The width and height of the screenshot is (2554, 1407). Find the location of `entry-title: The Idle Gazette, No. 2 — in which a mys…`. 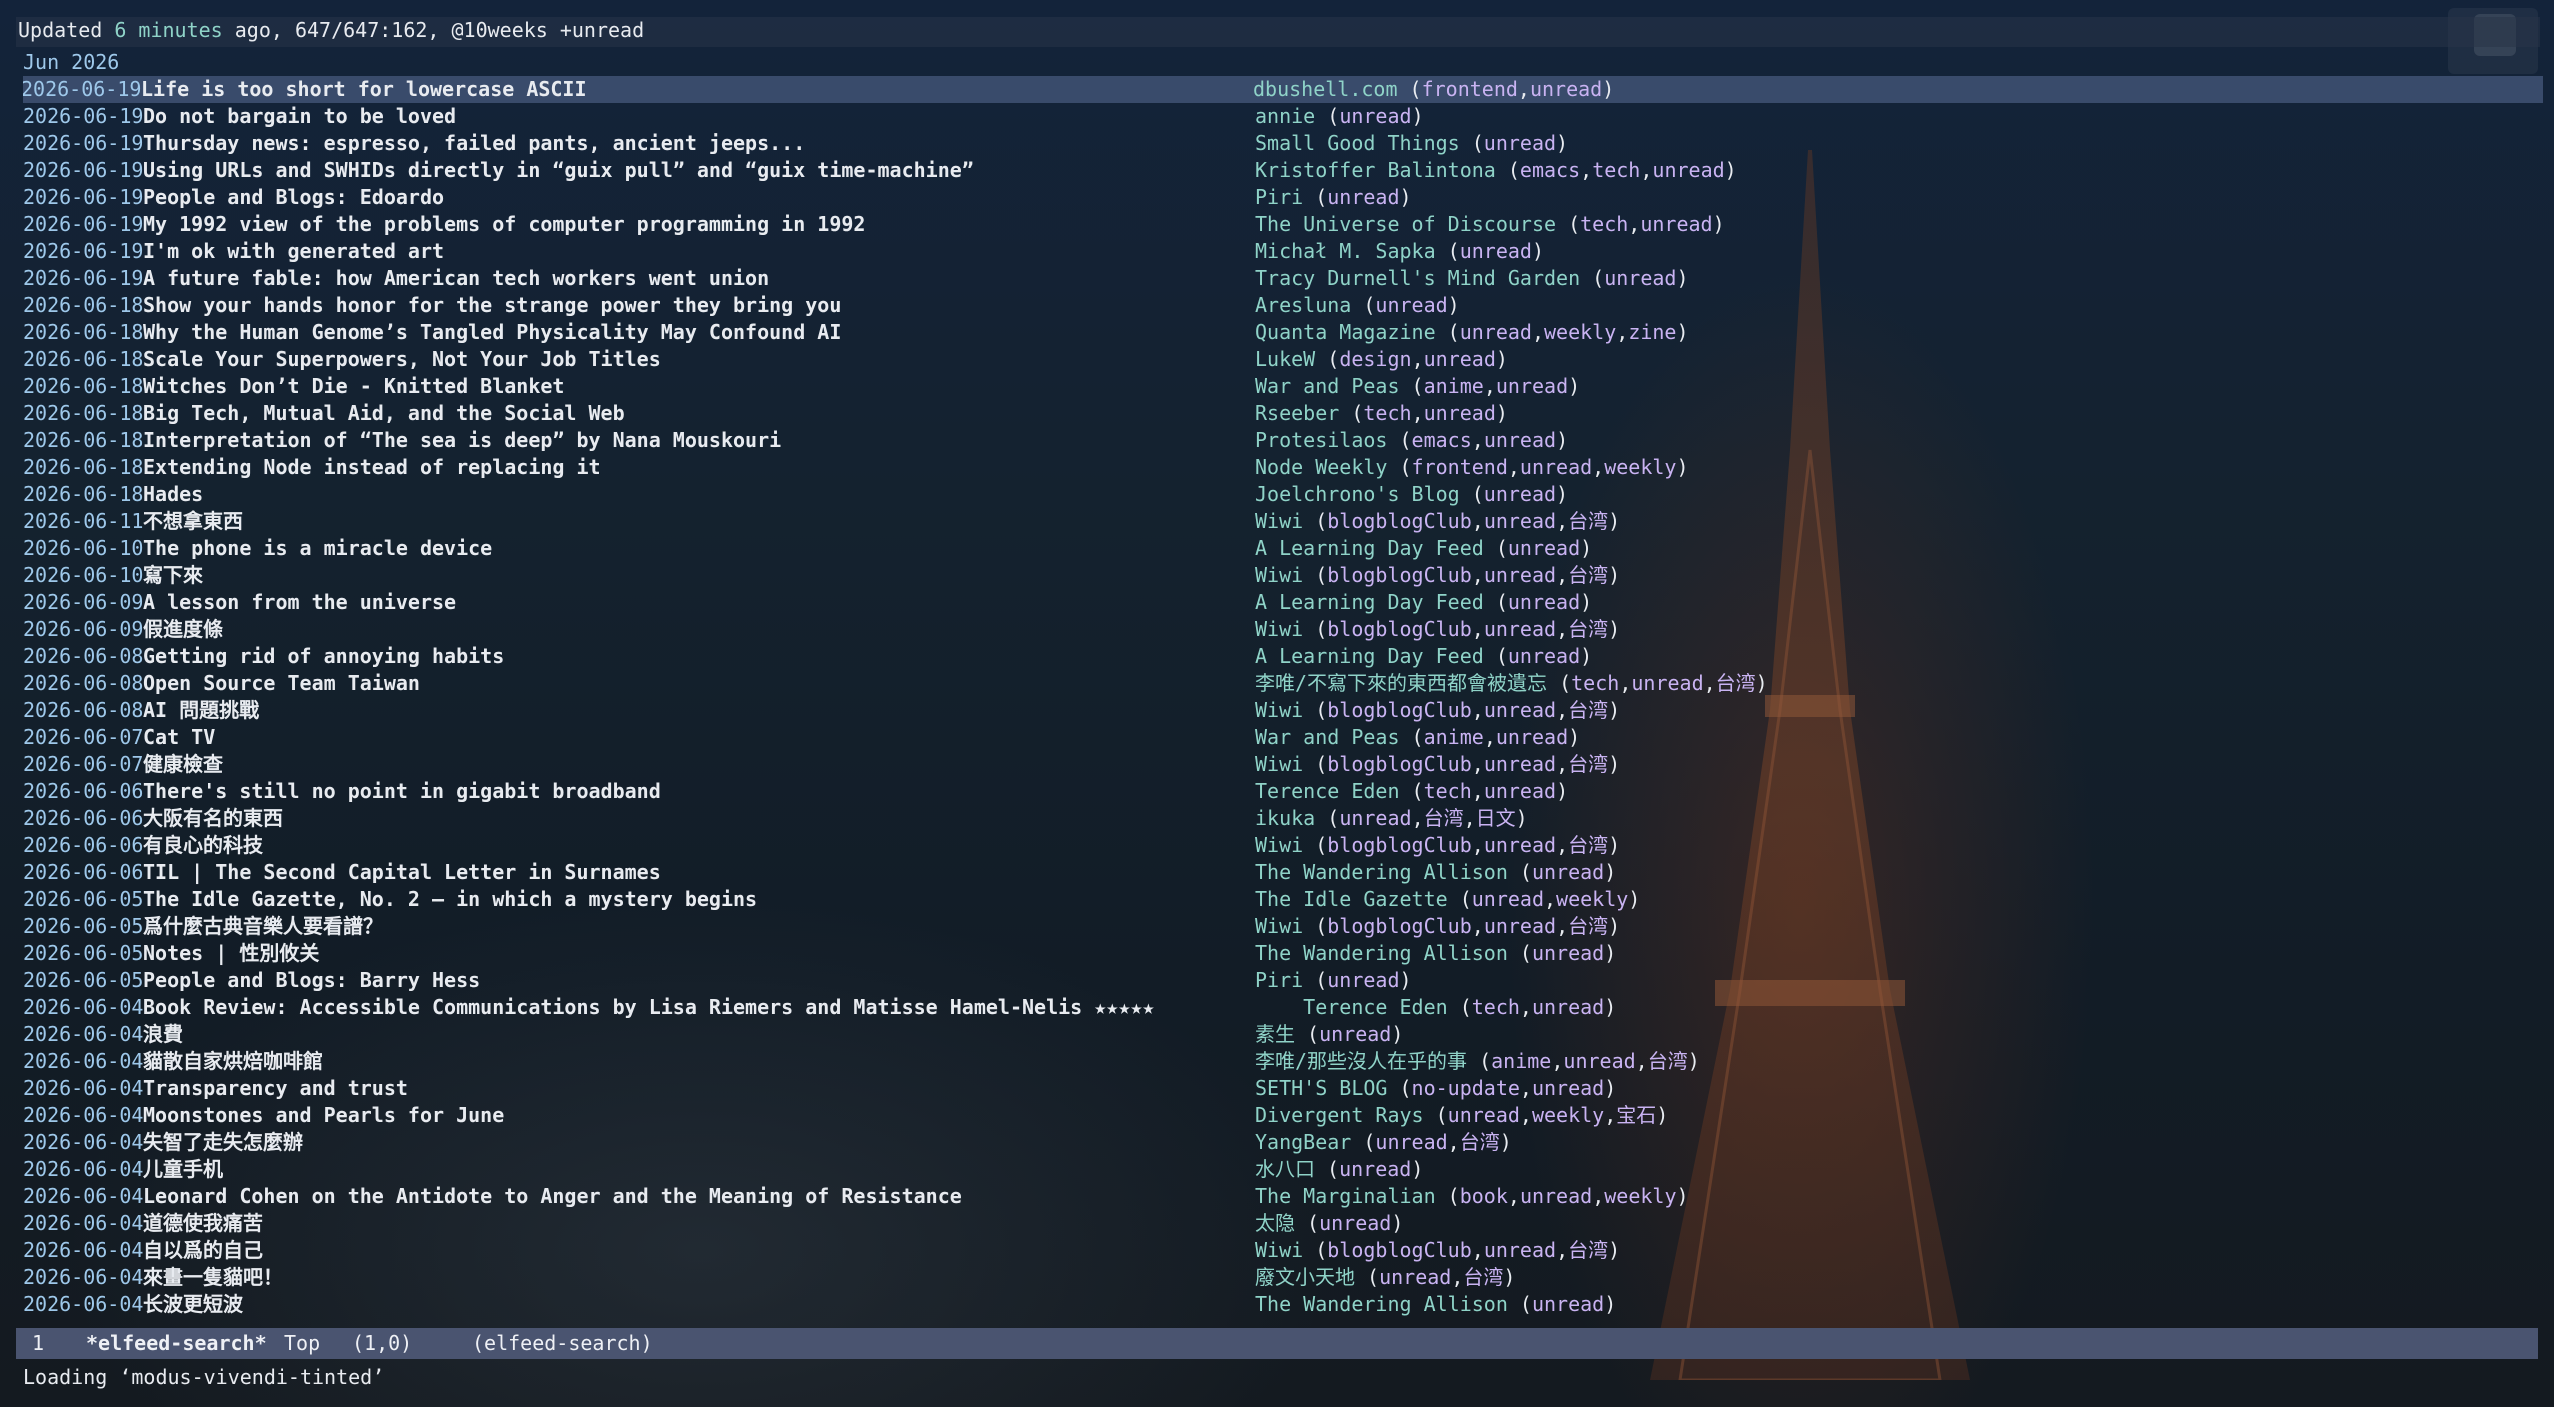

entry-title: The Idle Gazette, No. 2 — in which a mys… is located at coordinates (450, 899).